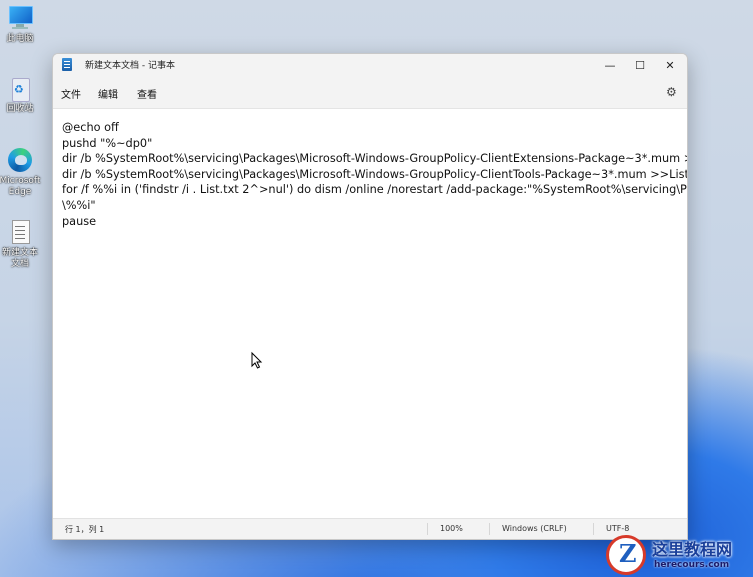 Image resolution: width=753 pixels, height=577 pixels. What do you see at coordinates (71, 93) in the screenshot?
I see `menu-file: 文件` at bounding box center [71, 93].